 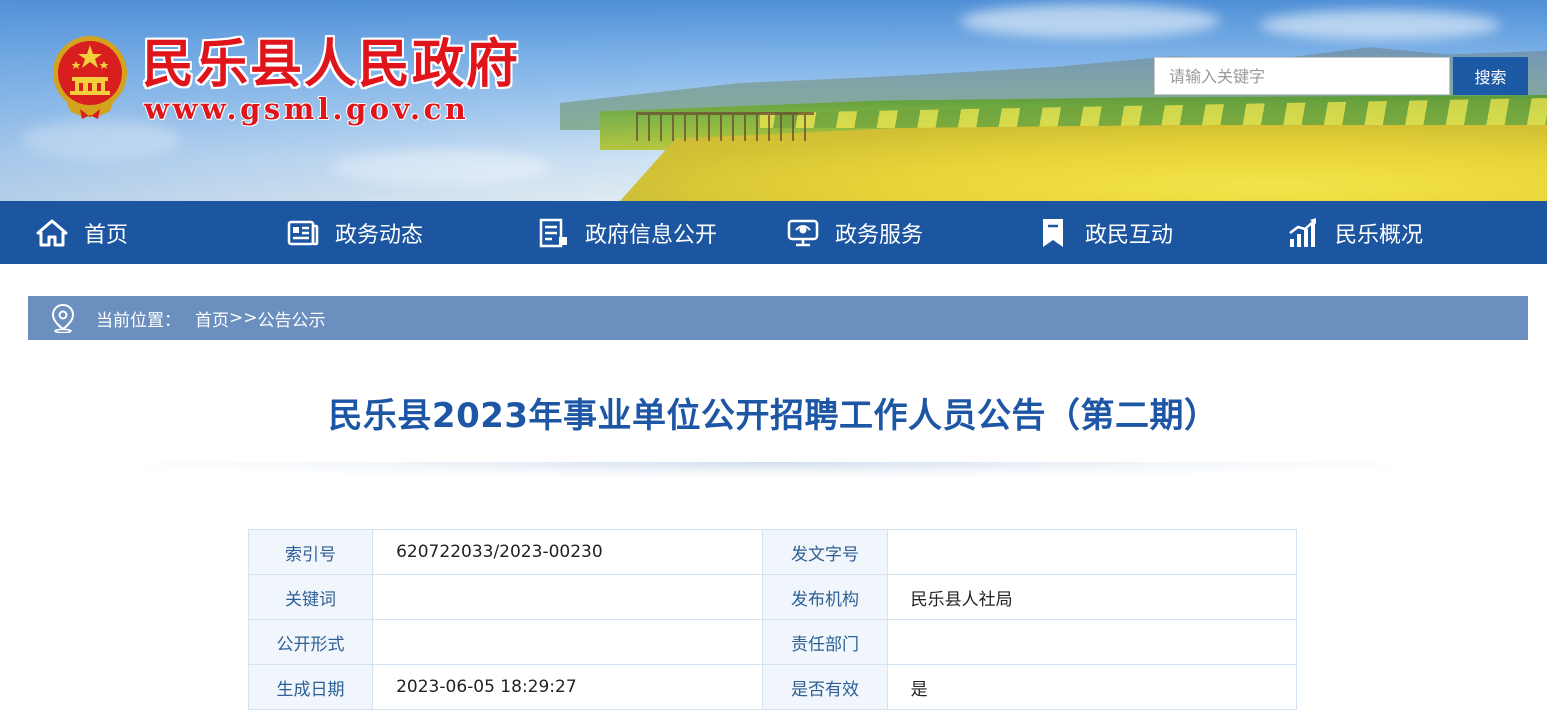 What do you see at coordinates (778, 318) in the screenshot?
I see `breadcrumb: 当前位置： 首页 >> 公告公示` at bounding box center [778, 318].